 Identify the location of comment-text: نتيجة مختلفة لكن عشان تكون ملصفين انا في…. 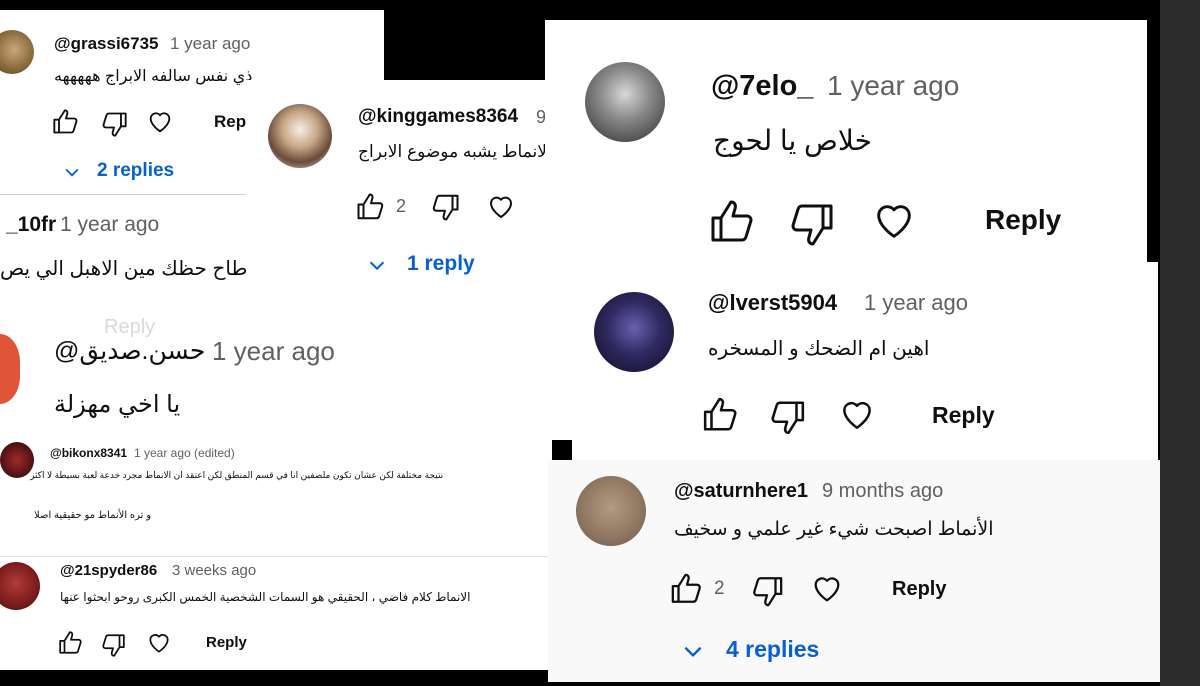
(237, 475).